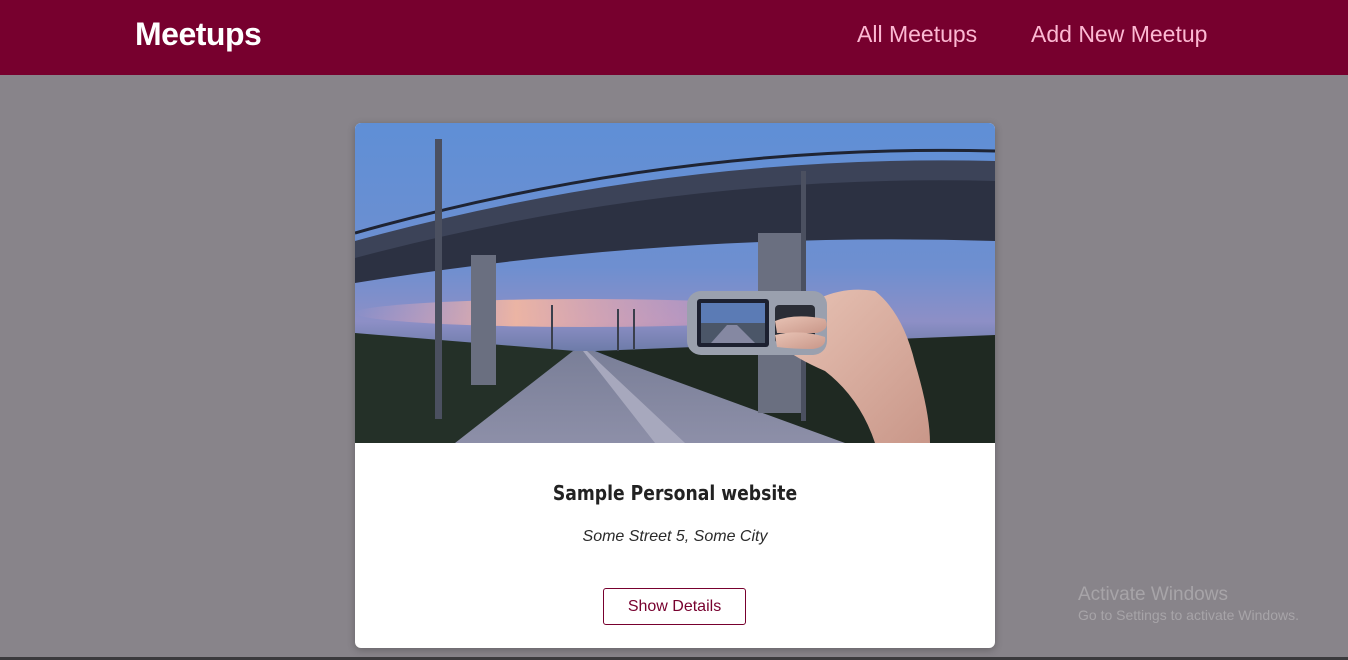 The width and height of the screenshot is (1348, 660). Describe the element at coordinates (198, 34) in the screenshot. I see `app-logo: Meetups` at that location.